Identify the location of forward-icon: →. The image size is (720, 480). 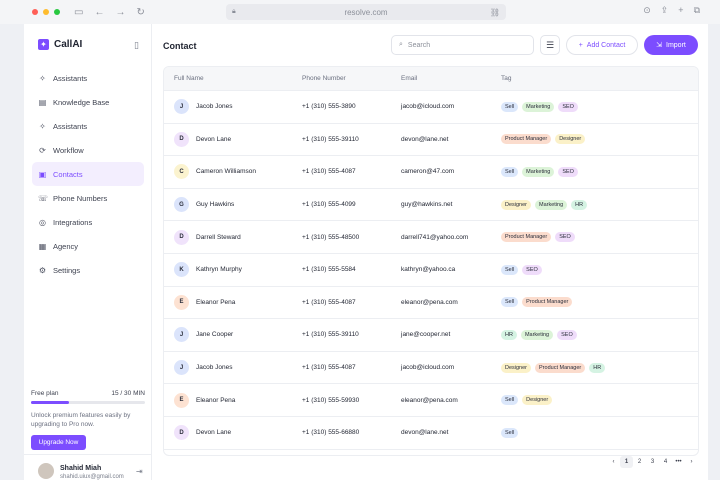
(120, 12).